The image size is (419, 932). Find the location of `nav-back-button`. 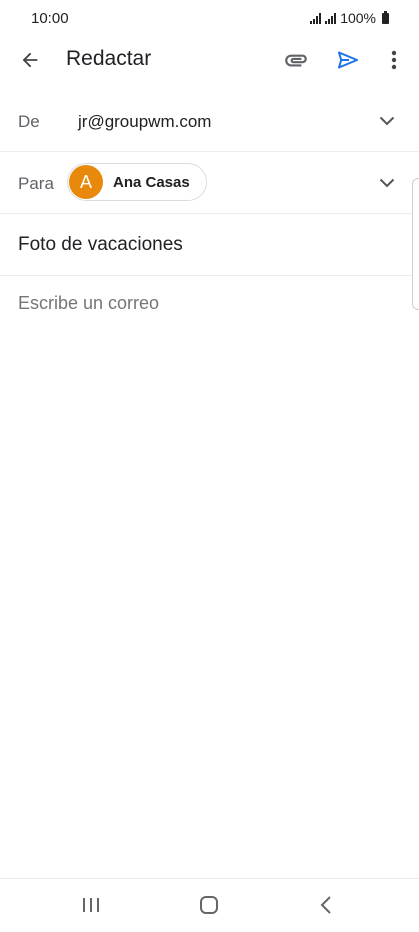

nav-back-button is located at coordinates (326, 905).